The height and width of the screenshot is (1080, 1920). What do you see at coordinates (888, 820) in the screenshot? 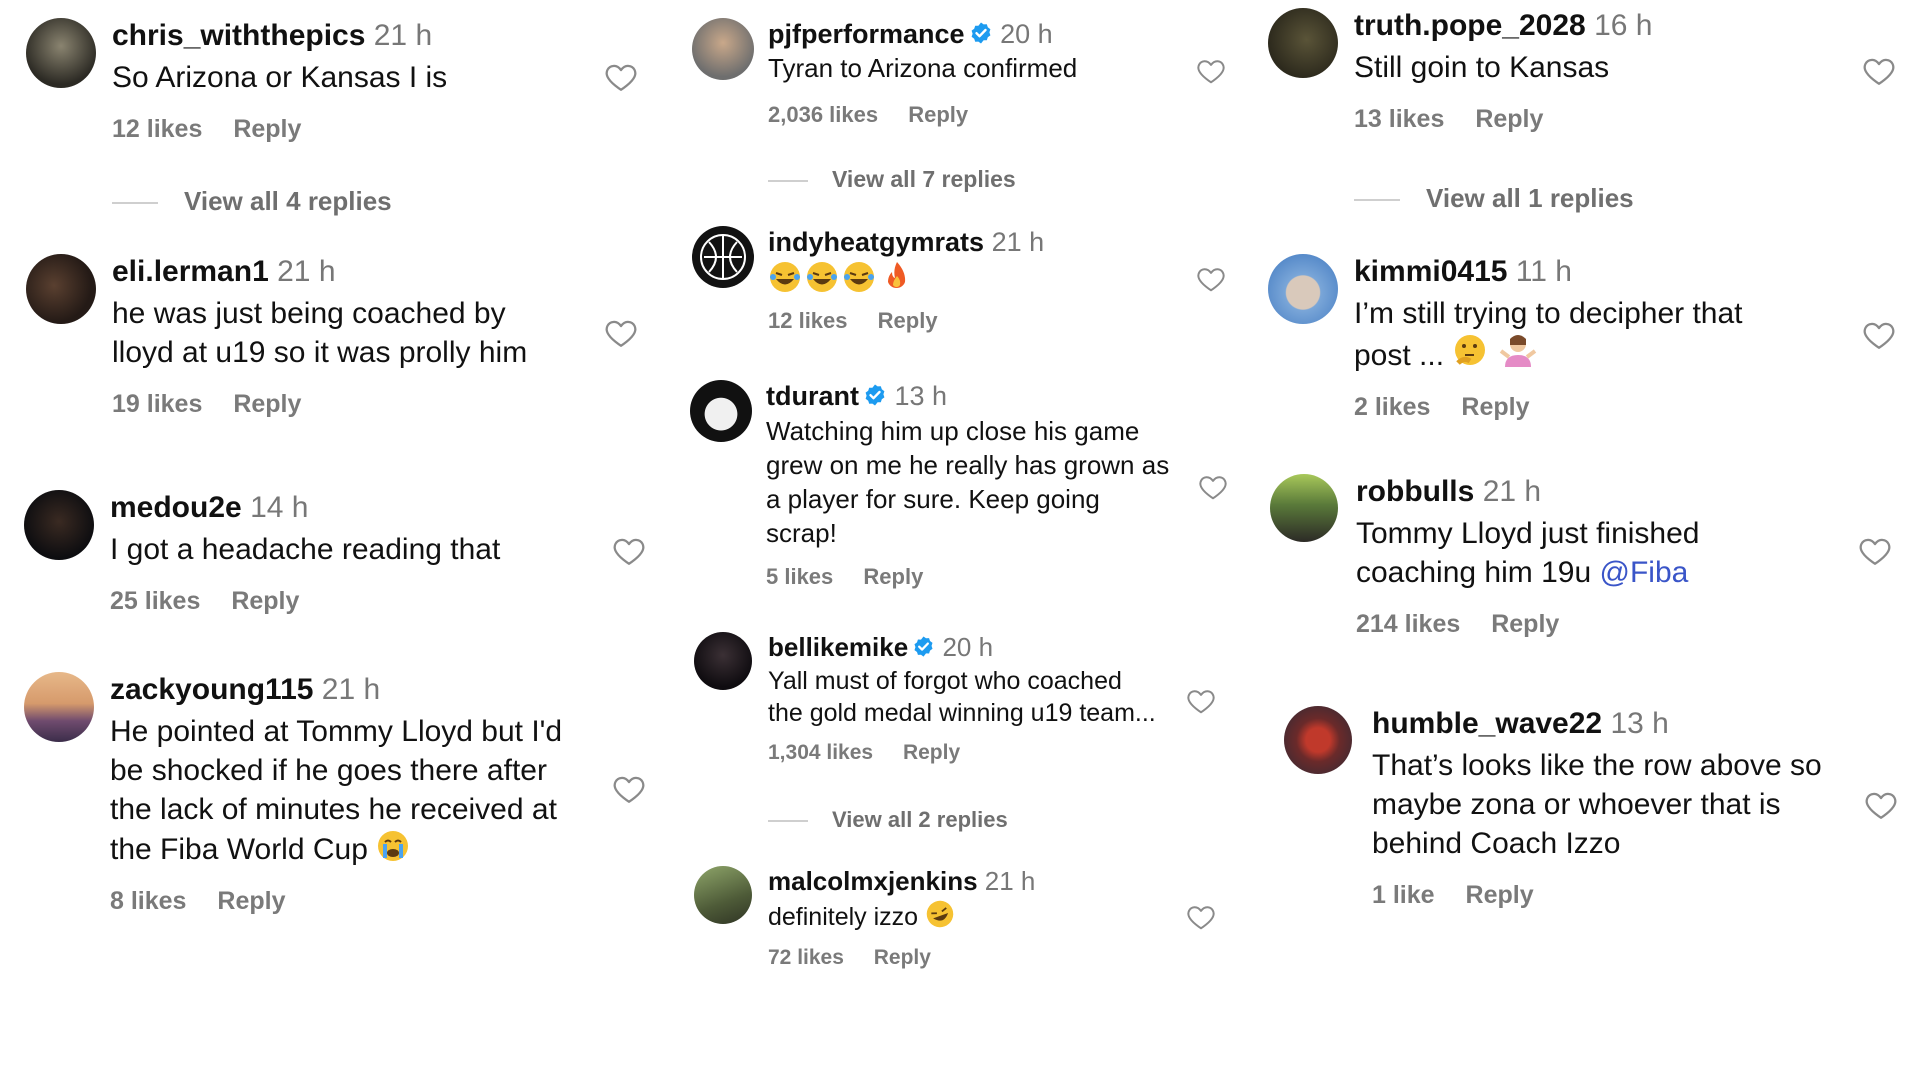
I see `view-replies-button: View all 2 replies` at bounding box center [888, 820].